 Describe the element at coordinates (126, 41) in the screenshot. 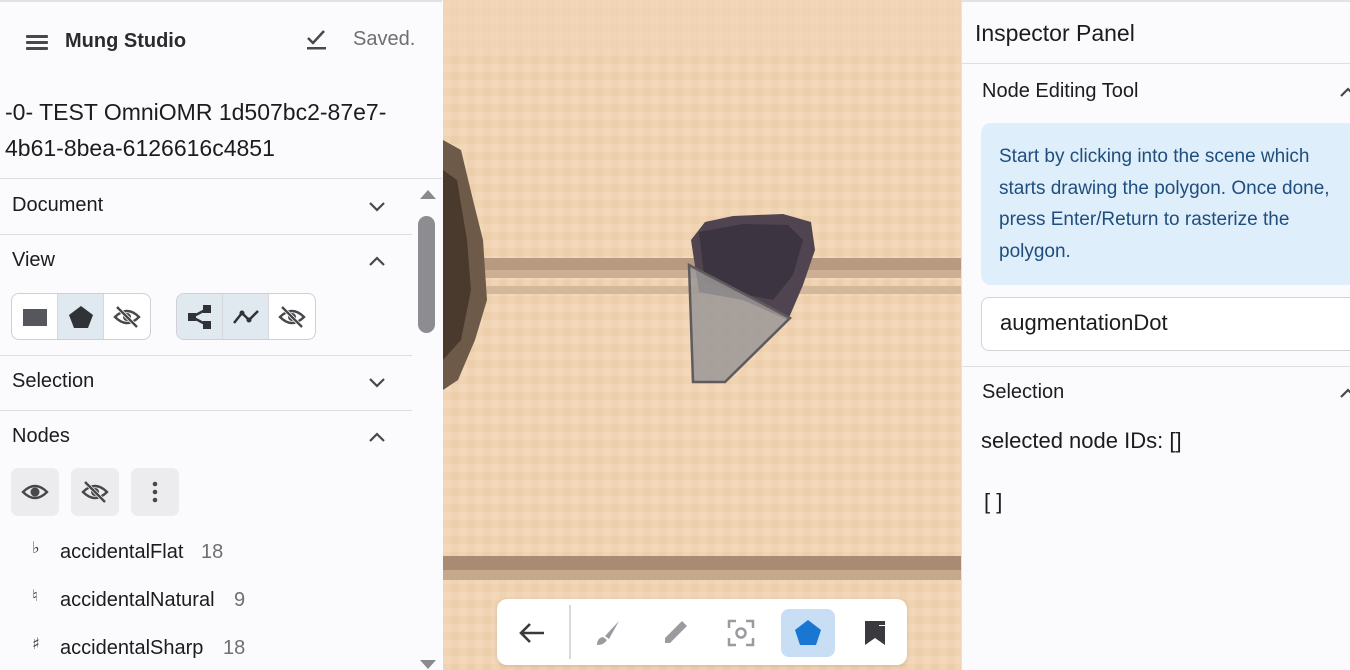

I see `app-title: Mung Studio` at that location.